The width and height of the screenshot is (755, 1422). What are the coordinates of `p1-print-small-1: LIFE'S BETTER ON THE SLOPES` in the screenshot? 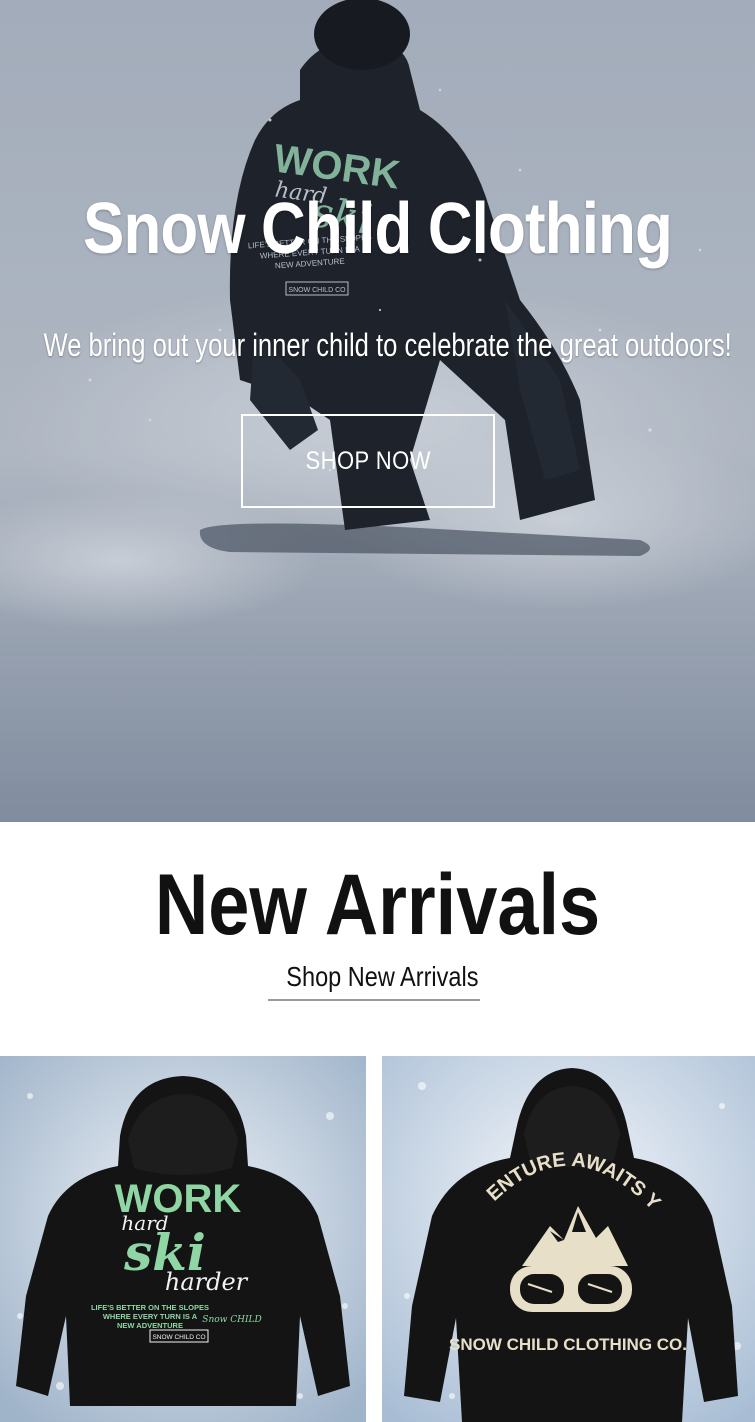 It's located at (150, 1307).